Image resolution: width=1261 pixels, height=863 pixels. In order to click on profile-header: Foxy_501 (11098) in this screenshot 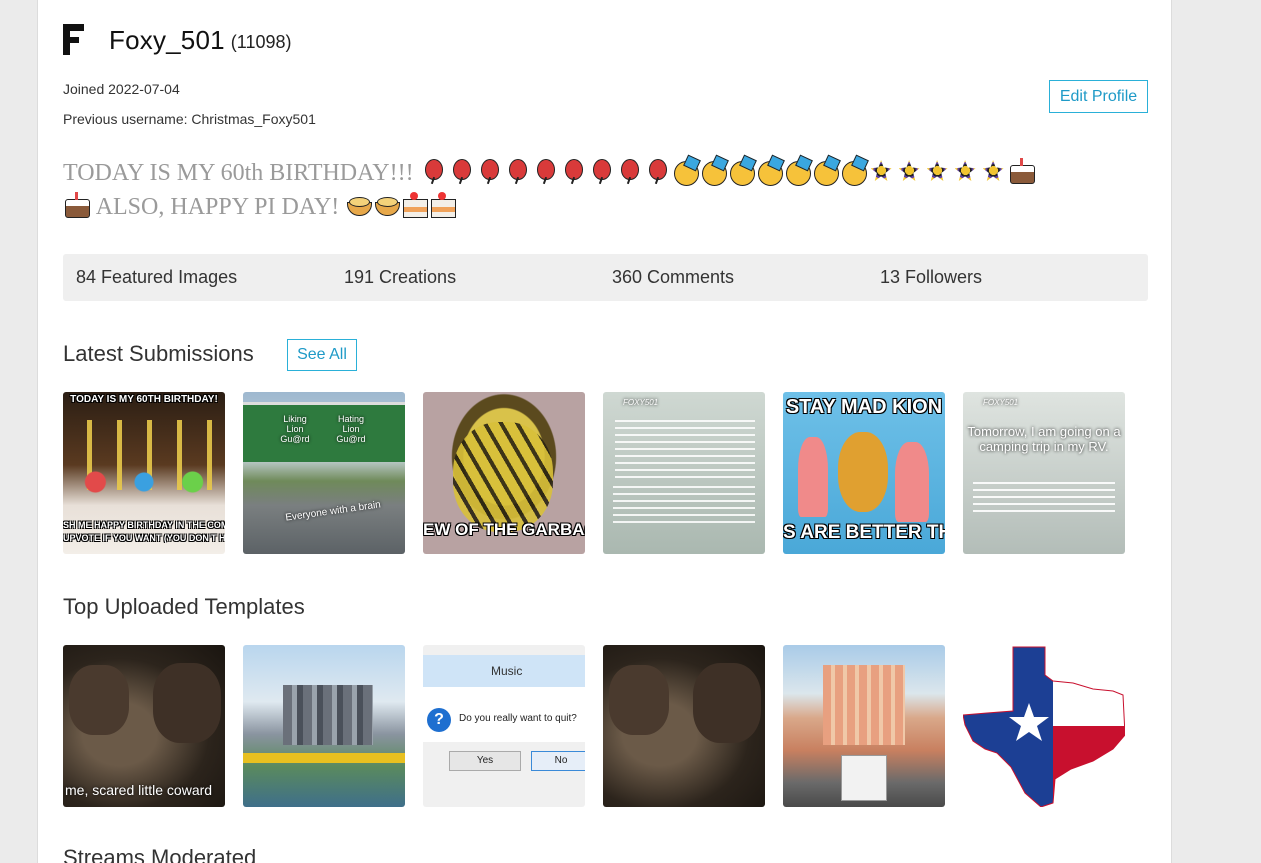, I will do `click(177, 40)`.